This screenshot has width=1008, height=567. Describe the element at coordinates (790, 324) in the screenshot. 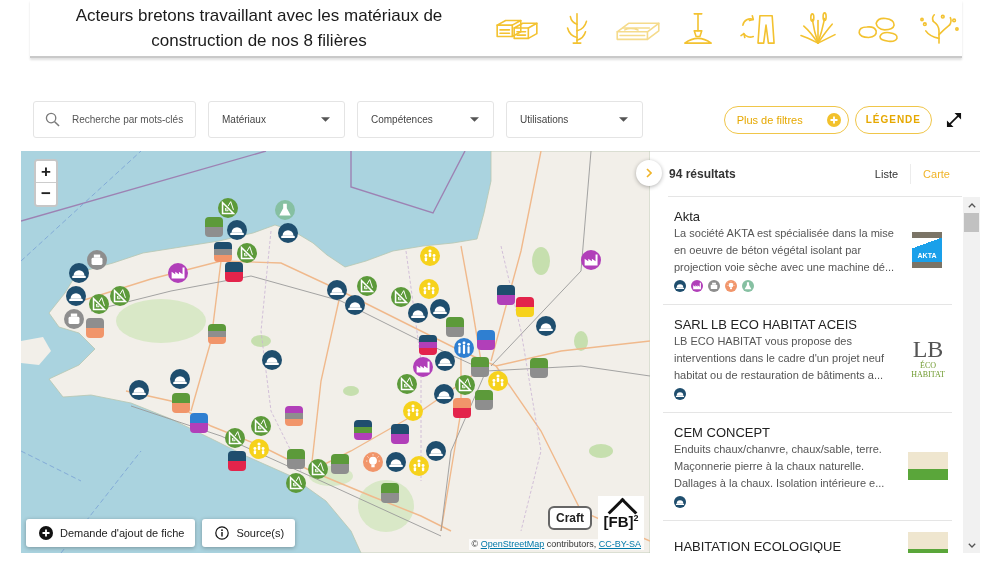

I see `result-title: SARL LB ECO HABITAT ACEIS` at that location.